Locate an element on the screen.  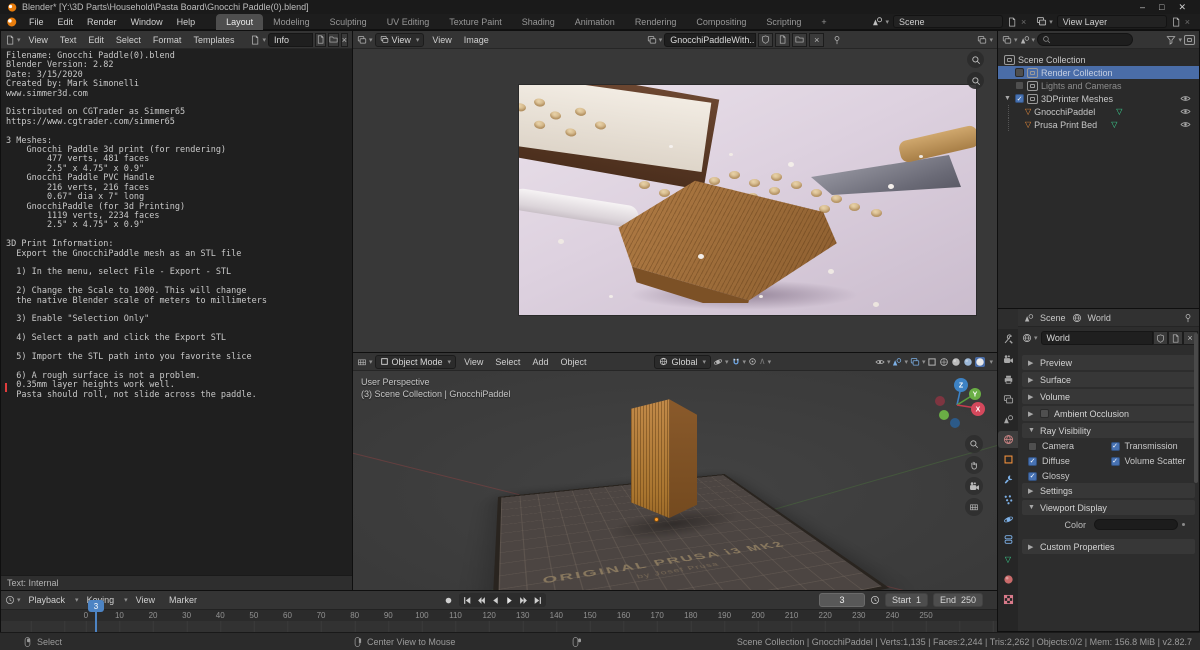
visibility-dropdown-icon: ▾ is located at coordinates (882, 362).